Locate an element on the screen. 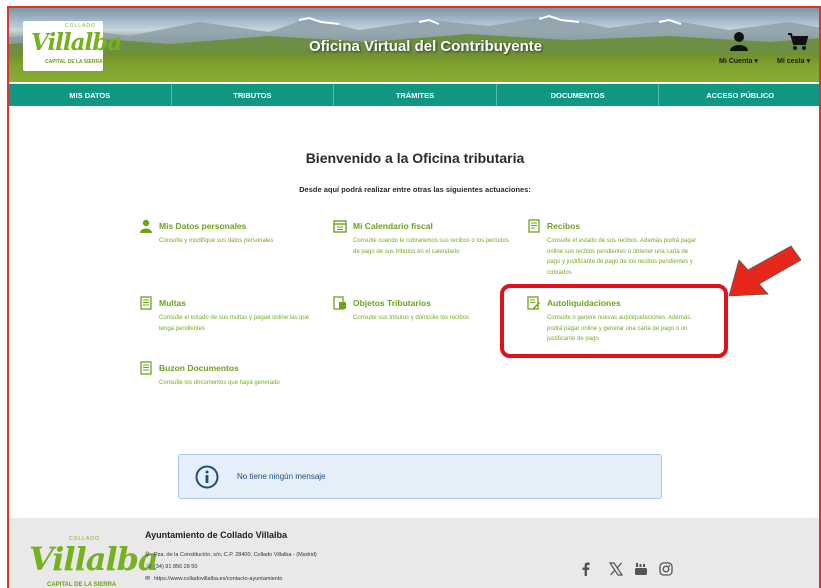  footer-phone: ☏(34) 91 856 28 50 is located at coordinates (171, 566).